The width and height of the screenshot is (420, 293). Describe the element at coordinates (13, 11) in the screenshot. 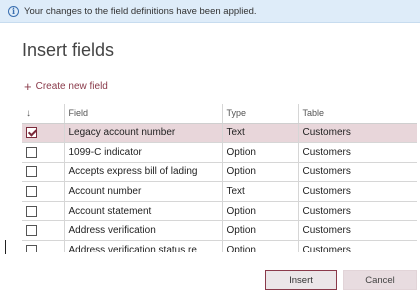

I see `info-icon: i` at that location.